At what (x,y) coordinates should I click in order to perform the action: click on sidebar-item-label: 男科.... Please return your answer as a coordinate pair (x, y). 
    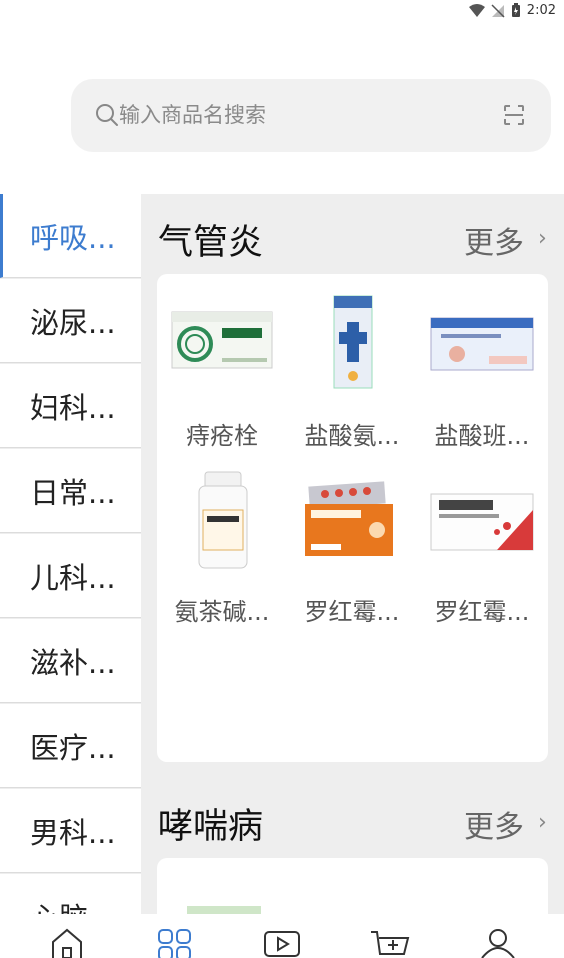
    Looking at the image, I should click on (73, 832).